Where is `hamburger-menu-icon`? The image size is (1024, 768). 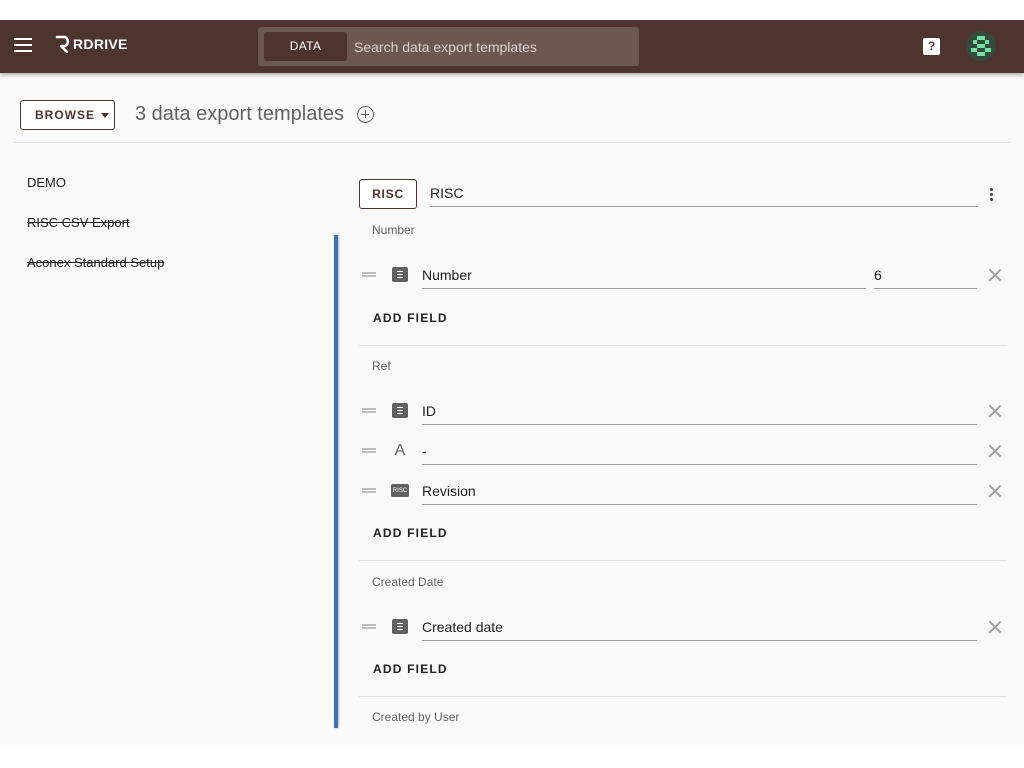
hamburger-menu-icon is located at coordinates (23, 45).